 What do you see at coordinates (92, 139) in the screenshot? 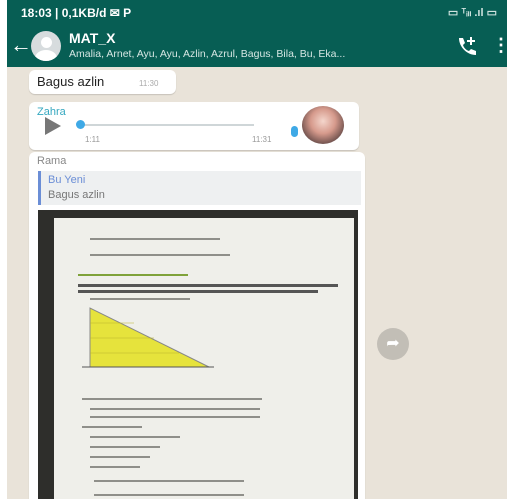
I see `voice-duration: 1:11` at bounding box center [92, 139].